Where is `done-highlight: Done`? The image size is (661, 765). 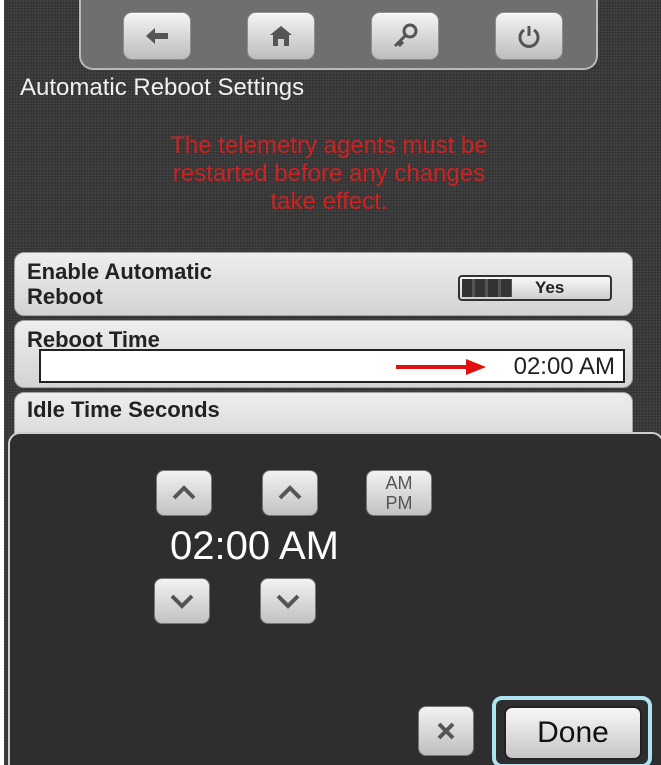
done-highlight: Done is located at coordinates (572, 730).